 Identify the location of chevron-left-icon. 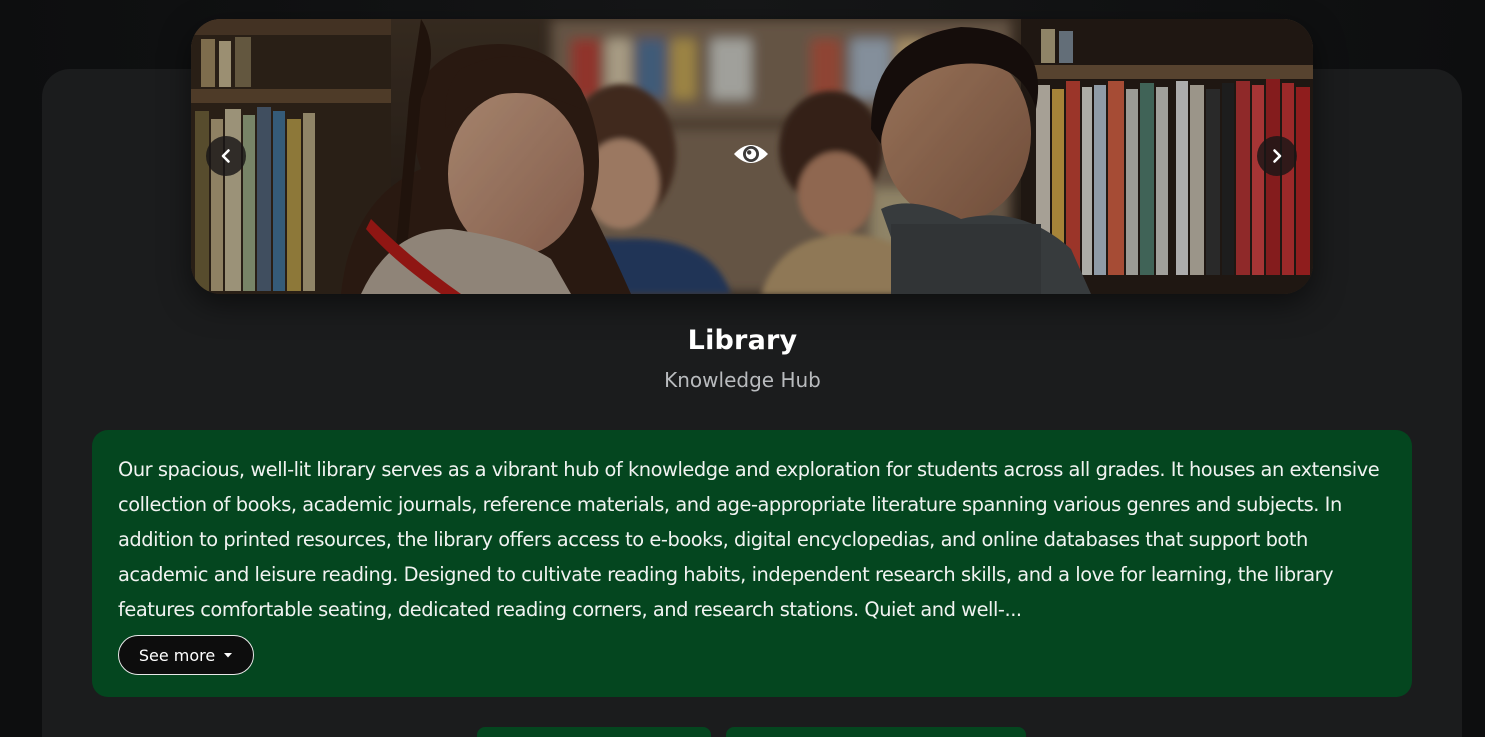
(225, 156).